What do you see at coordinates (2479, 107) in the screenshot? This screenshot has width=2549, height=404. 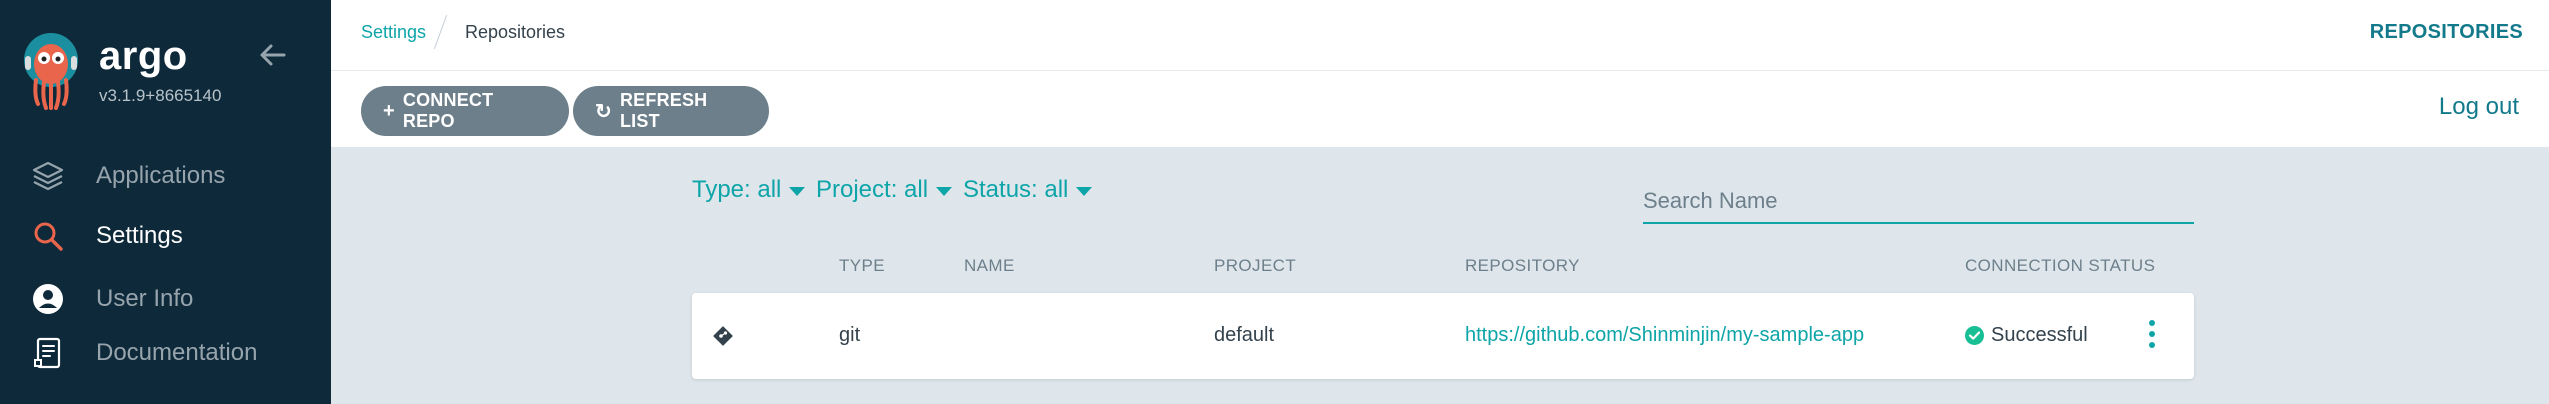 I see `logout-link: Log out` at bounding box center [2479, 107].